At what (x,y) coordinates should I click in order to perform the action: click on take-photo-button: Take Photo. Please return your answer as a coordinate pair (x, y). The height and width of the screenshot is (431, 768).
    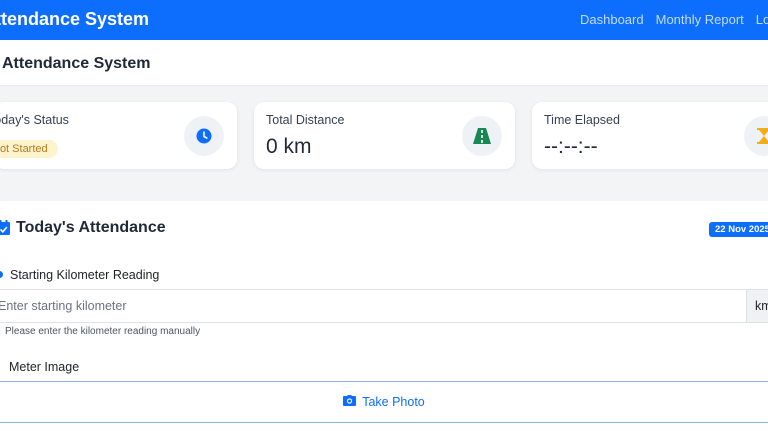
    Looking at the image, I should click on (384, 402).